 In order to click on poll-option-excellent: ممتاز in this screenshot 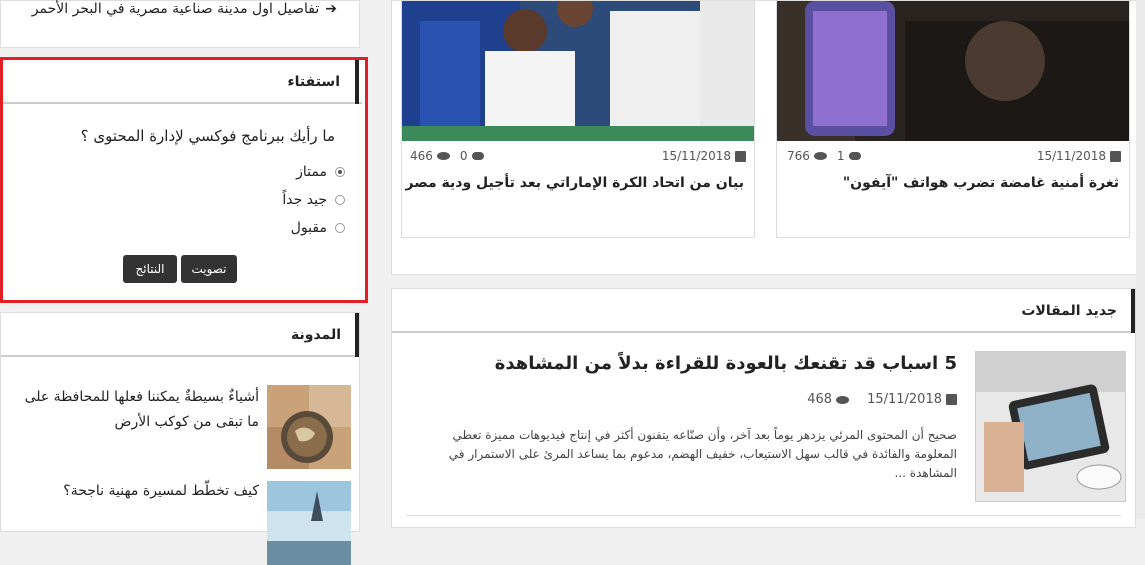, I will do `click(320, 172)`.